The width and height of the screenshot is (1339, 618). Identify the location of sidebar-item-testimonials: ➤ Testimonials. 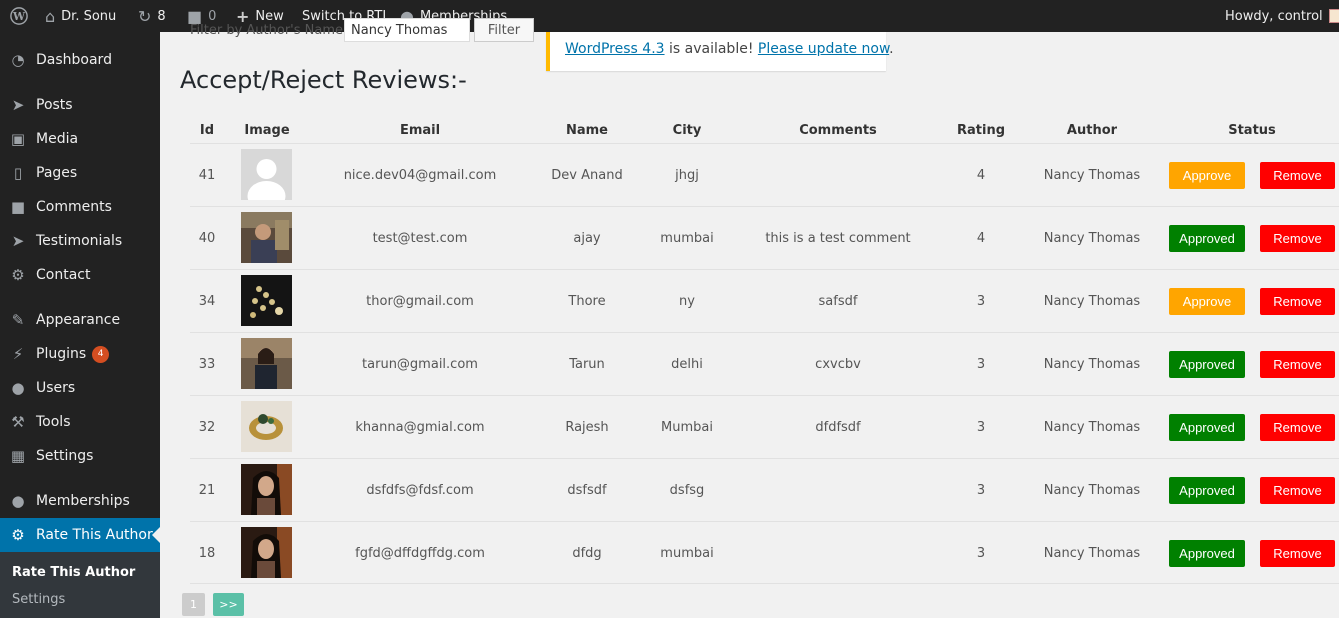
(80, 241).